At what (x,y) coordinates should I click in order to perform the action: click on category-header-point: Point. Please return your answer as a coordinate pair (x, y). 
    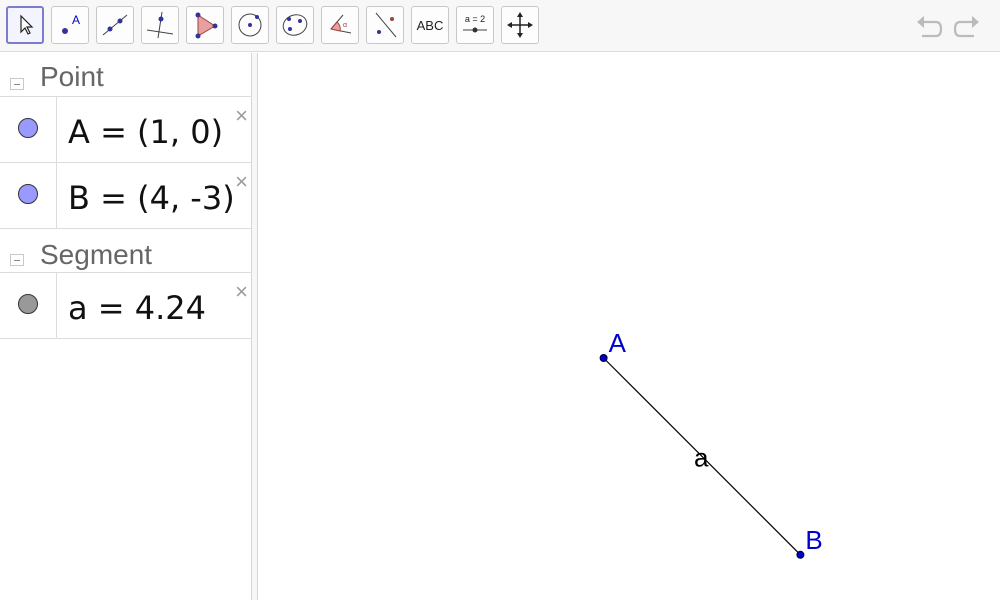
    Looking at the image, I should click on (126, 75).